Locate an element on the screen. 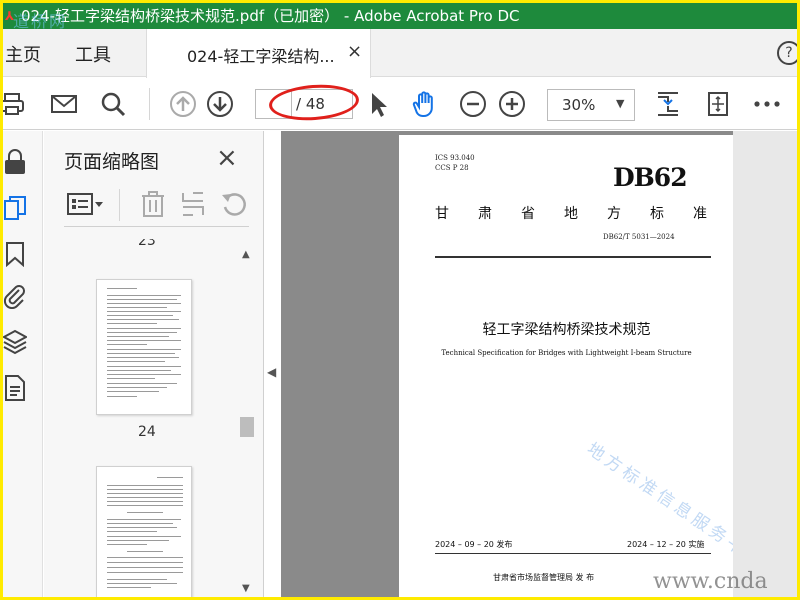  panel-title: 页面缩略图 is located at coordinates (112, 162).